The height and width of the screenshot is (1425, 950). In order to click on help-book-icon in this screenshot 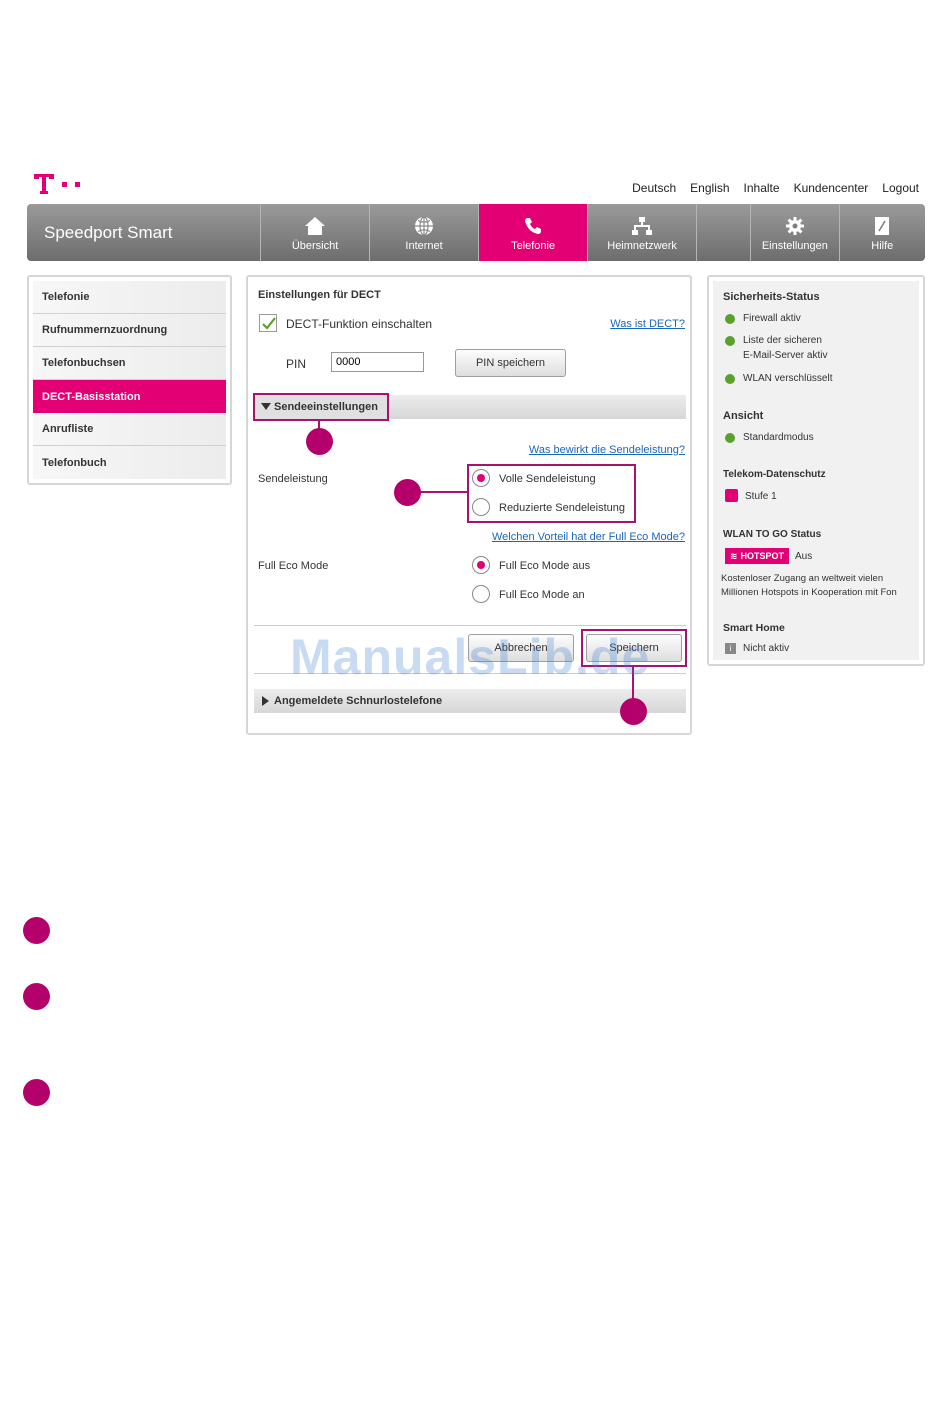, I will do `click(882, 226)`.